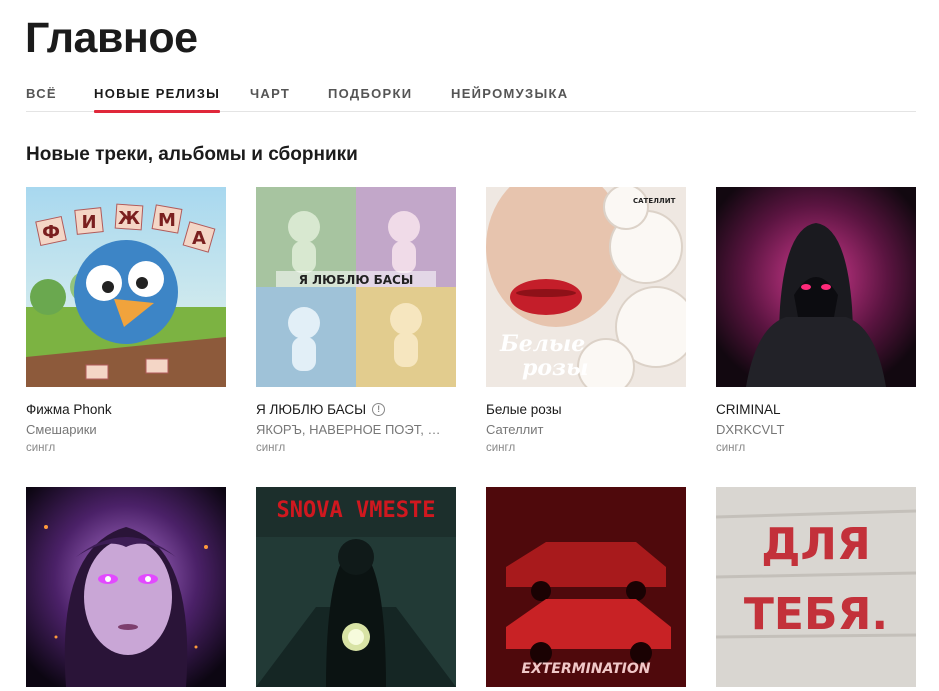 Image resolution: width=939 pixels, height=691 pixels. I want to click on release-artist: Смешарики, so click(121, 429).